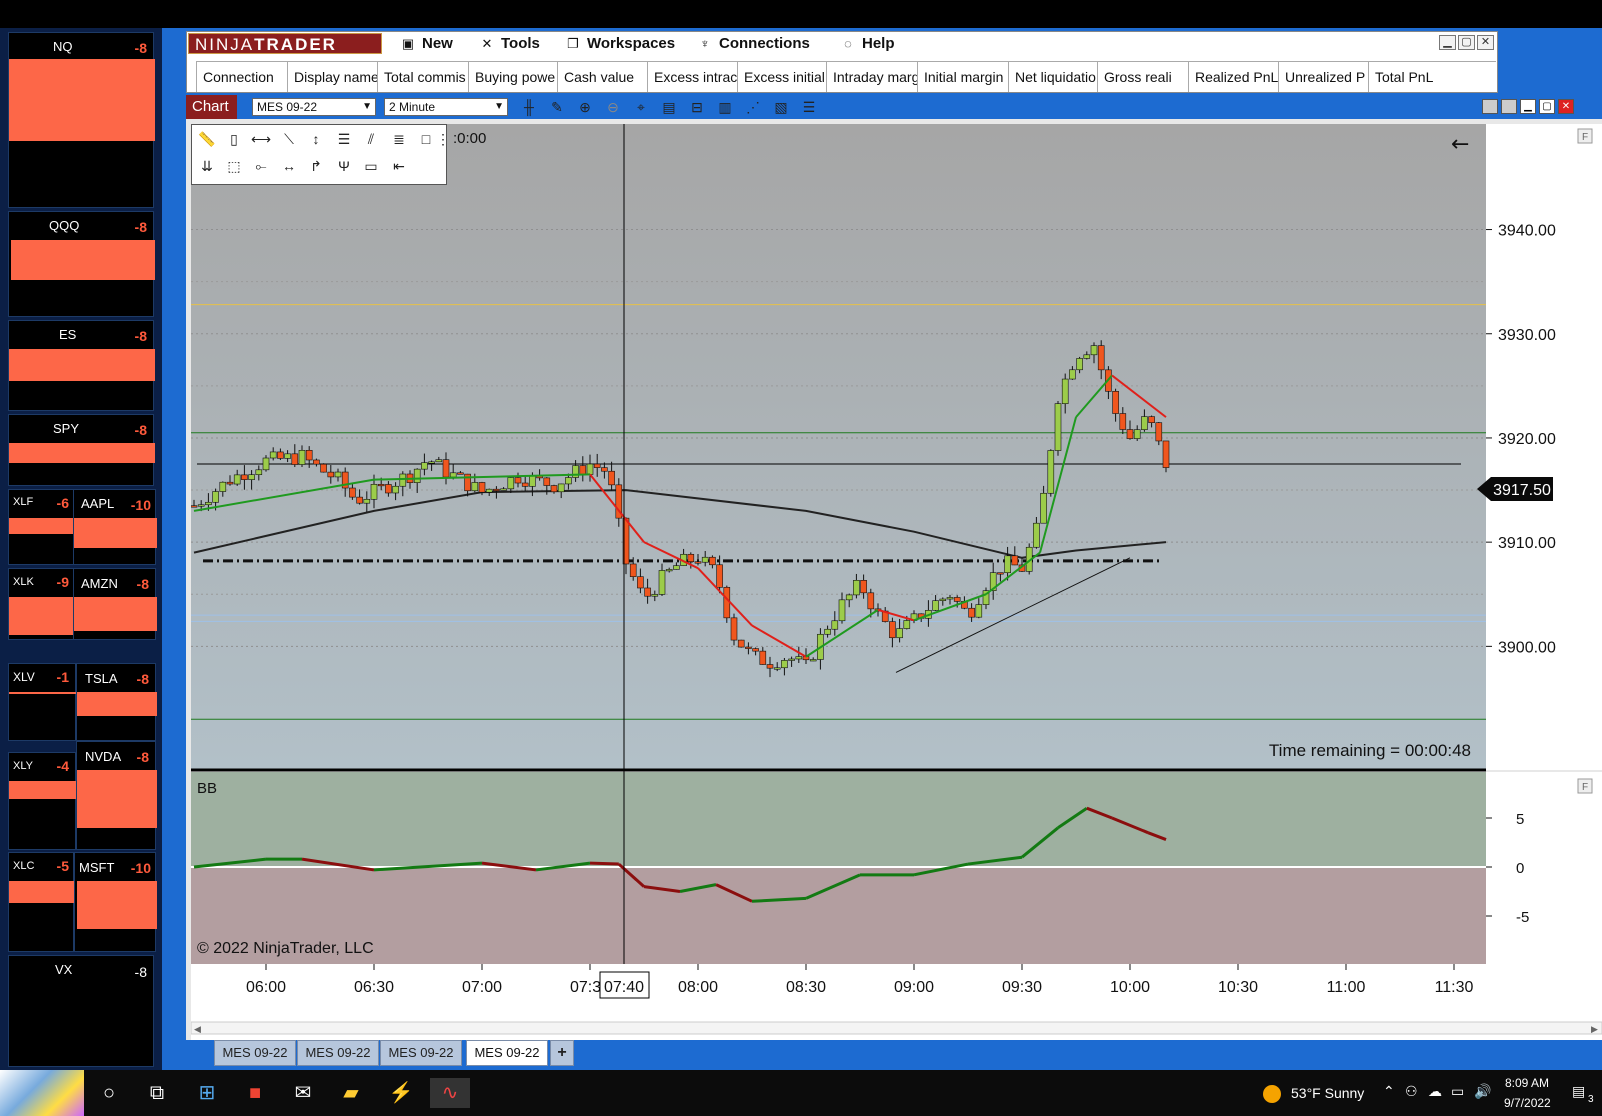 This screenshot has width=1602, height=1116. Describe the element at coordinates (529, 107) in the screenshot. I see `bar-type-icon: ╫` at that location.